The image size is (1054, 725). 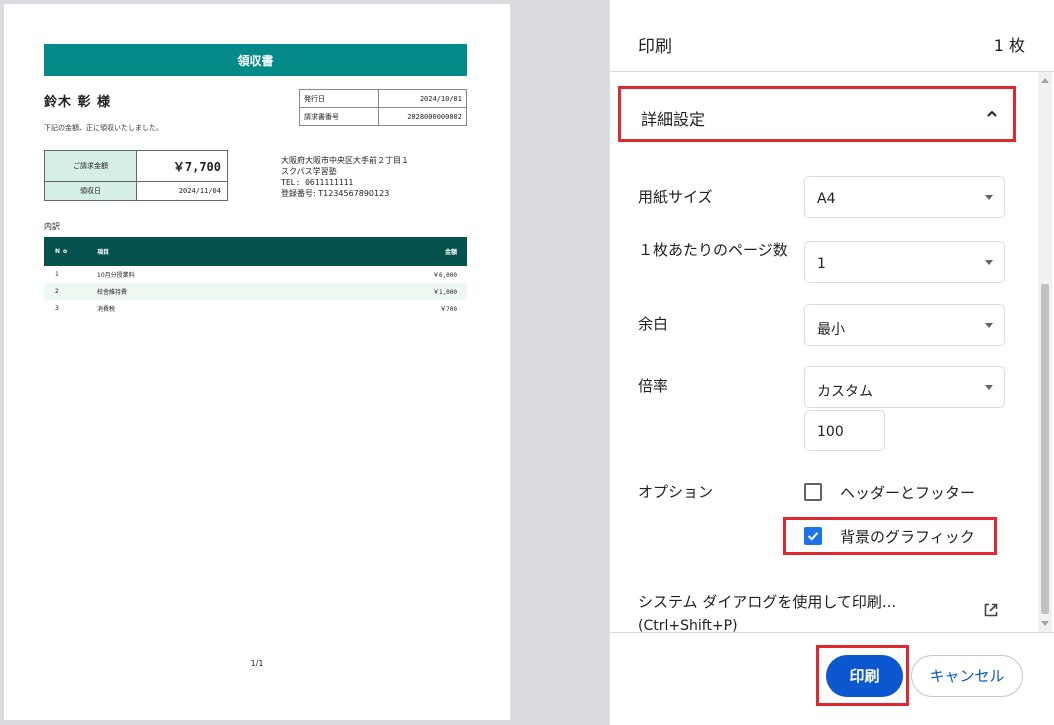 I want to click on meta-table: 発行日 2024/10/01 請求書番号 2028000000002, so click(x=383, y=107).